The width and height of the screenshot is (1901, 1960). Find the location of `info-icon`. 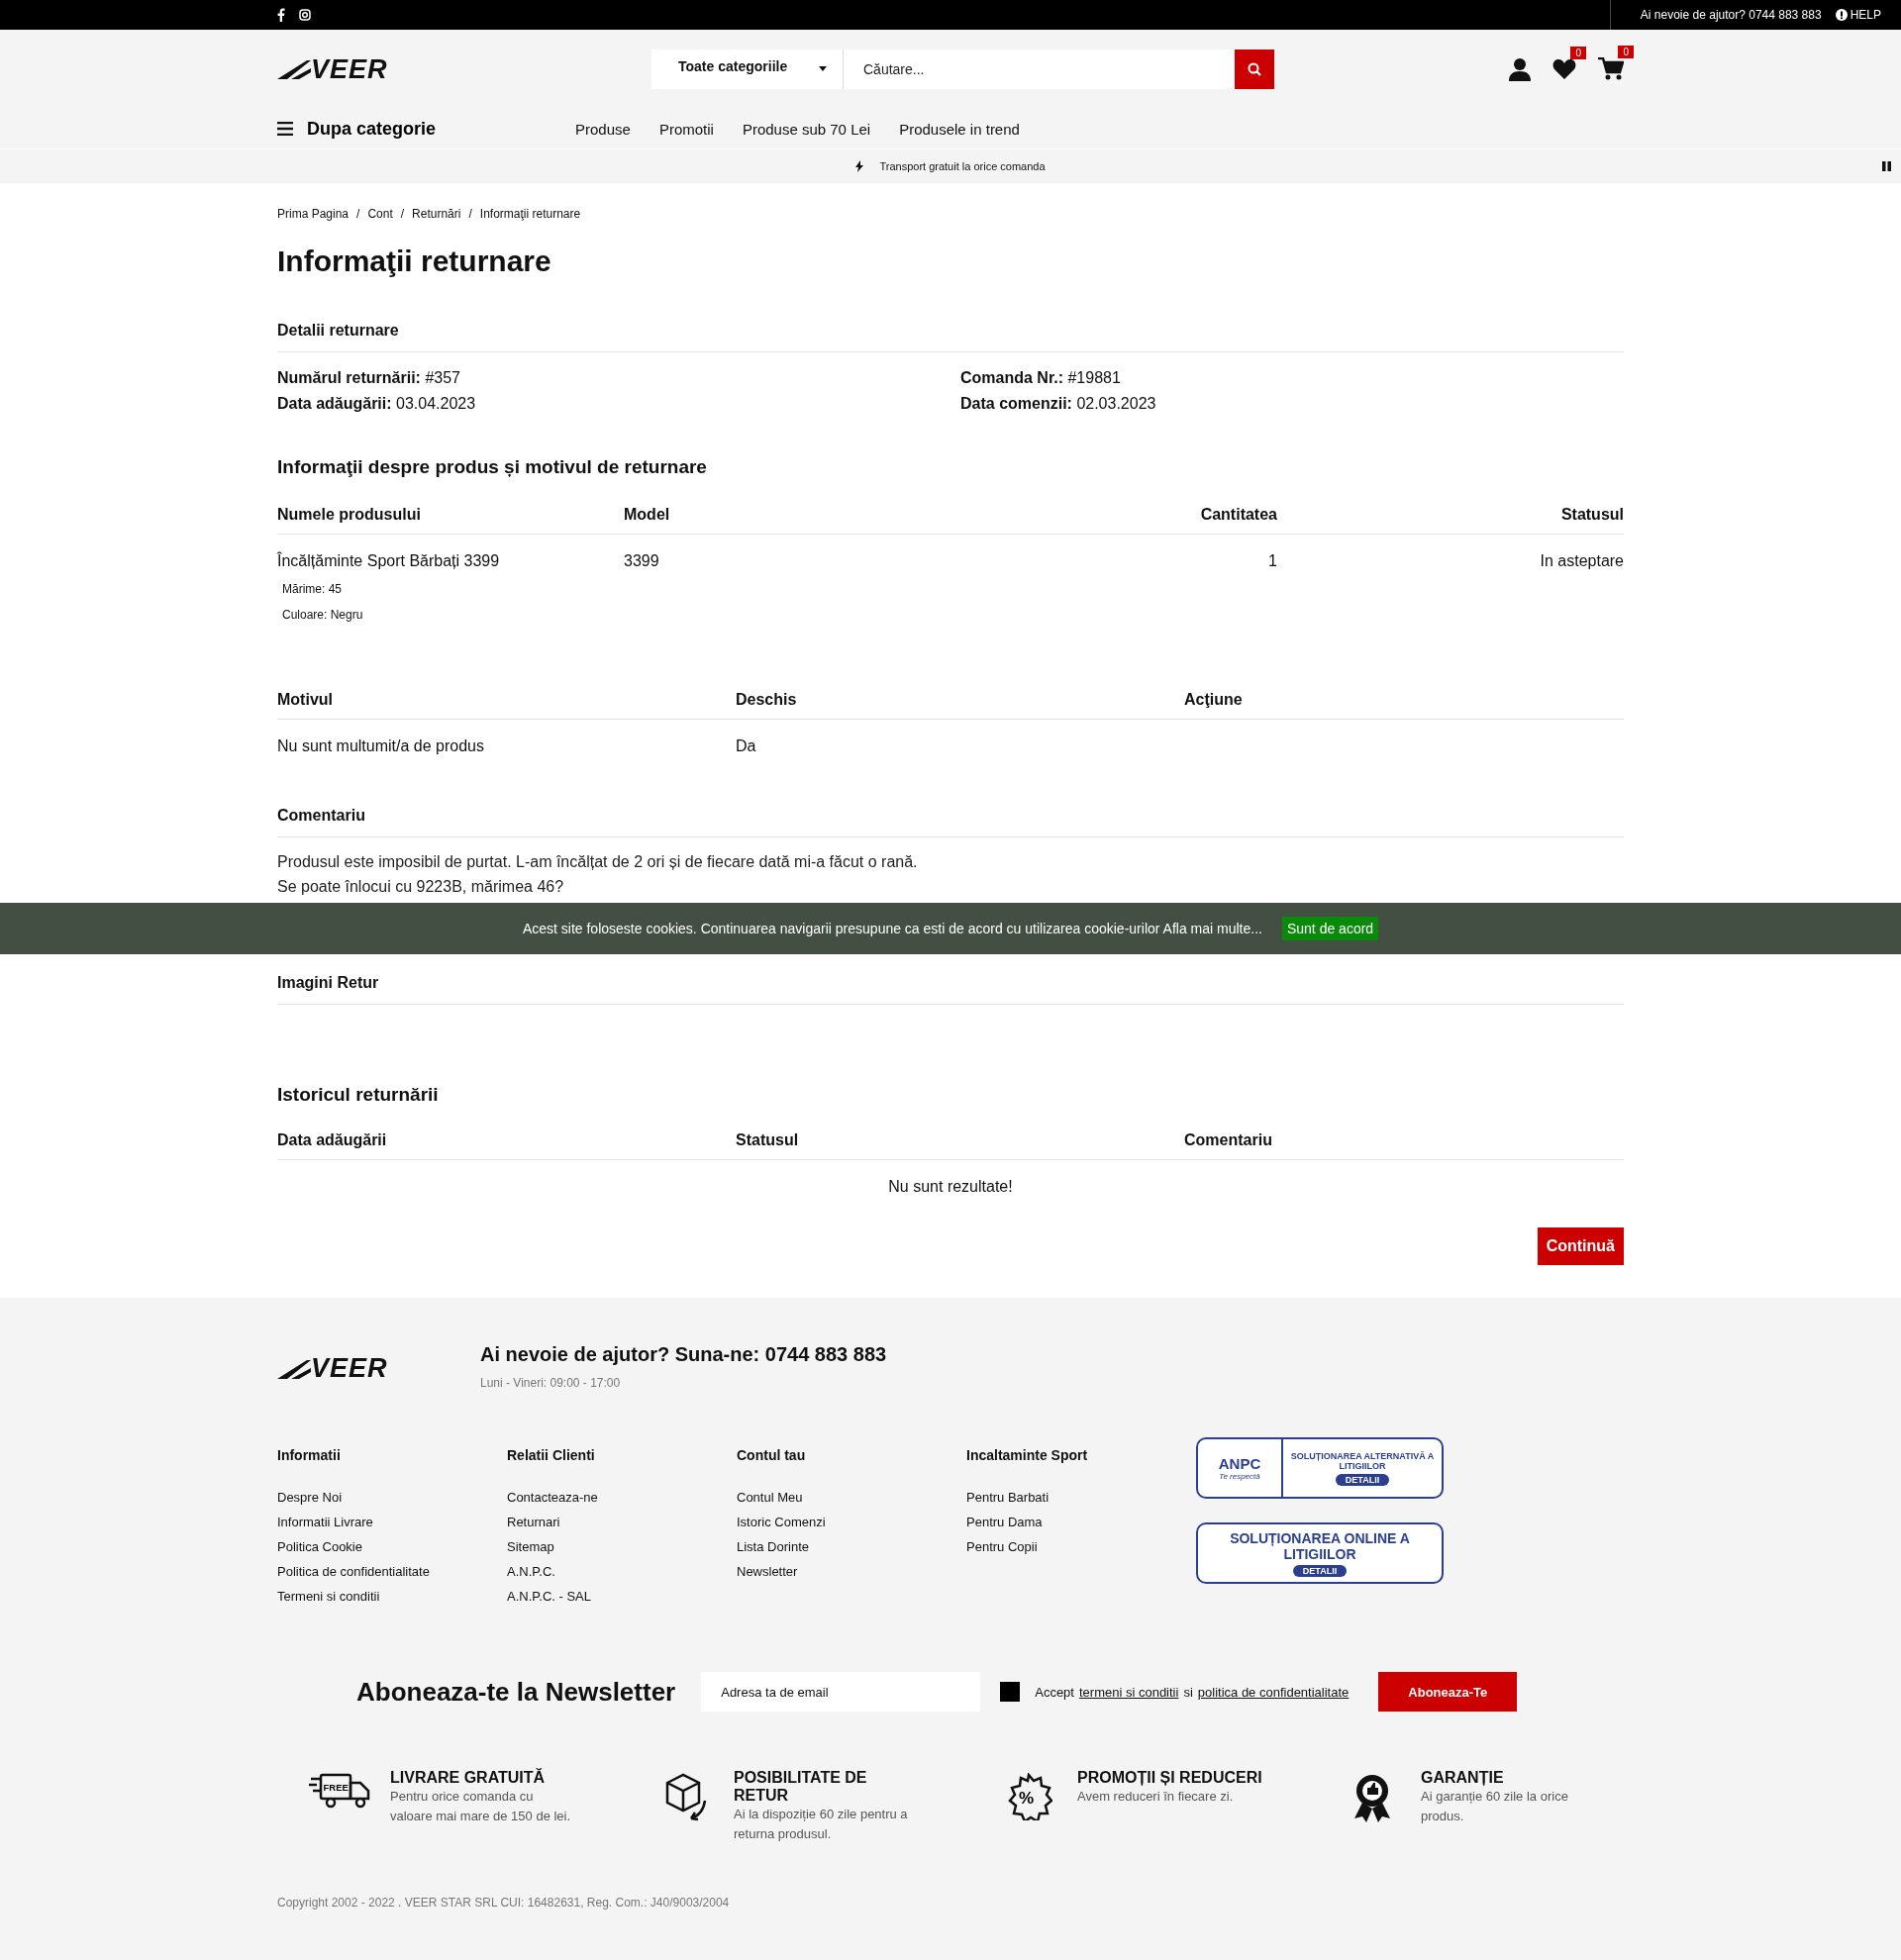

info-icon is located at coordinates (1841, 15).